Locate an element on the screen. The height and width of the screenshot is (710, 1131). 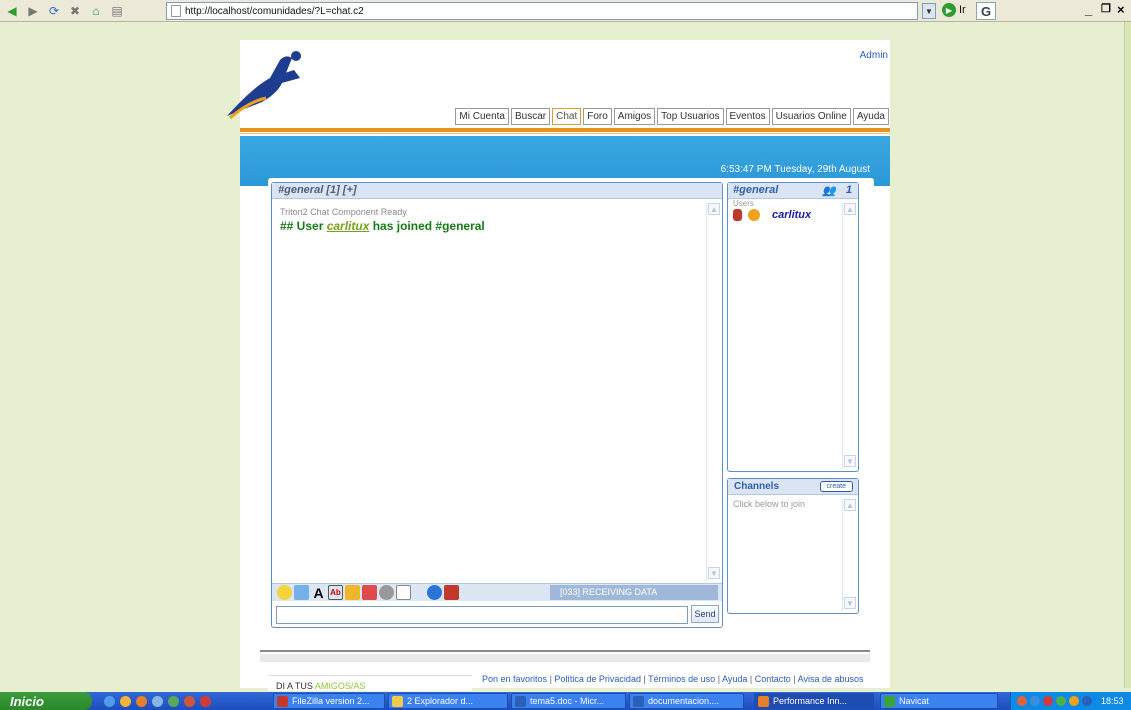
start-button: Inicio is located at coordinates (46, 701).